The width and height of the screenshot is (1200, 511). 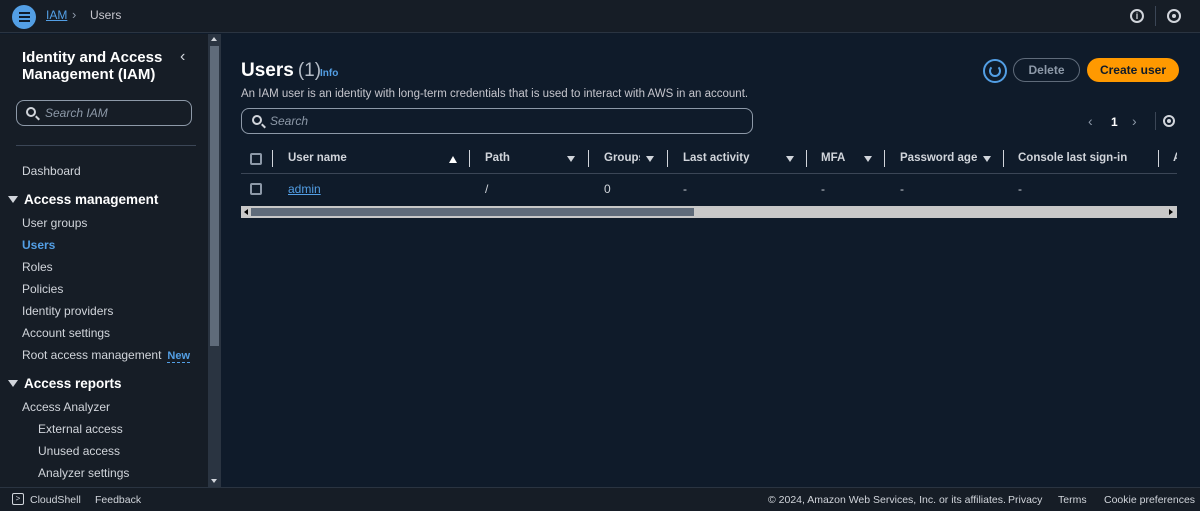 I want to click on column-header-mfa: MFA, so click(x=833, y=158).